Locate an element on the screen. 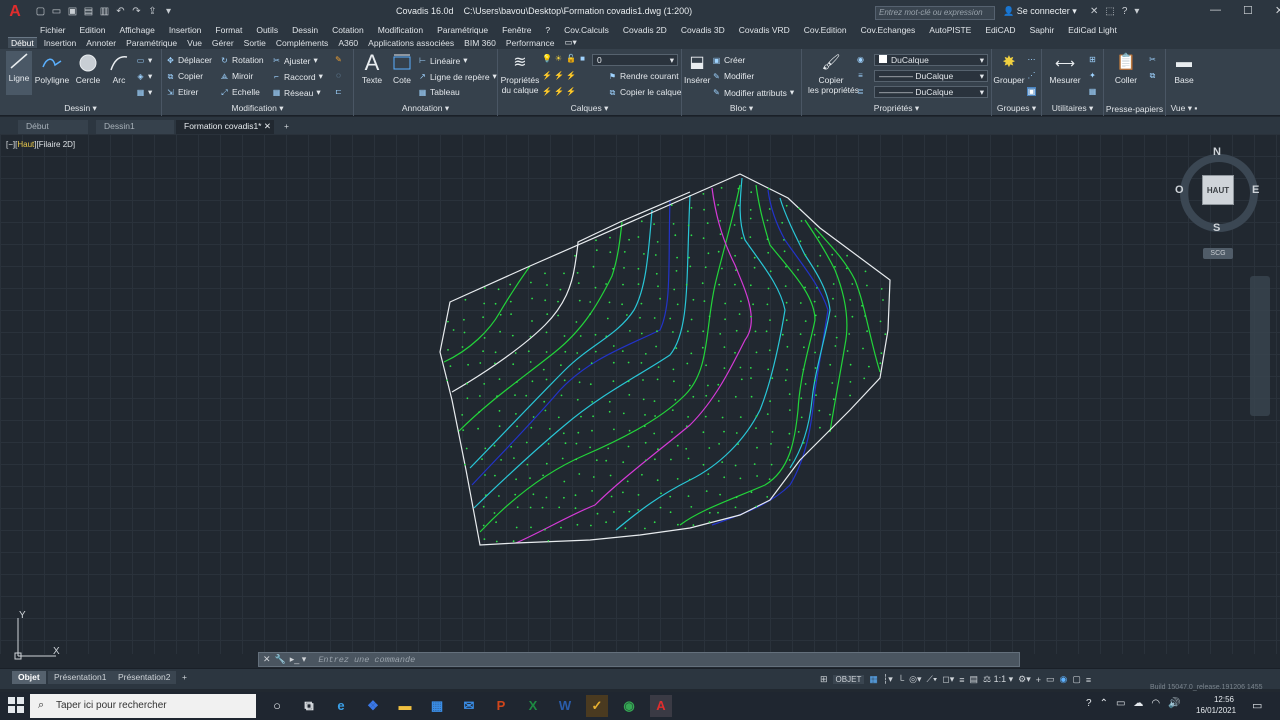  layer-state-icons: 💡 ☀ 🔓 ■ is located at coordinates (564, 58).